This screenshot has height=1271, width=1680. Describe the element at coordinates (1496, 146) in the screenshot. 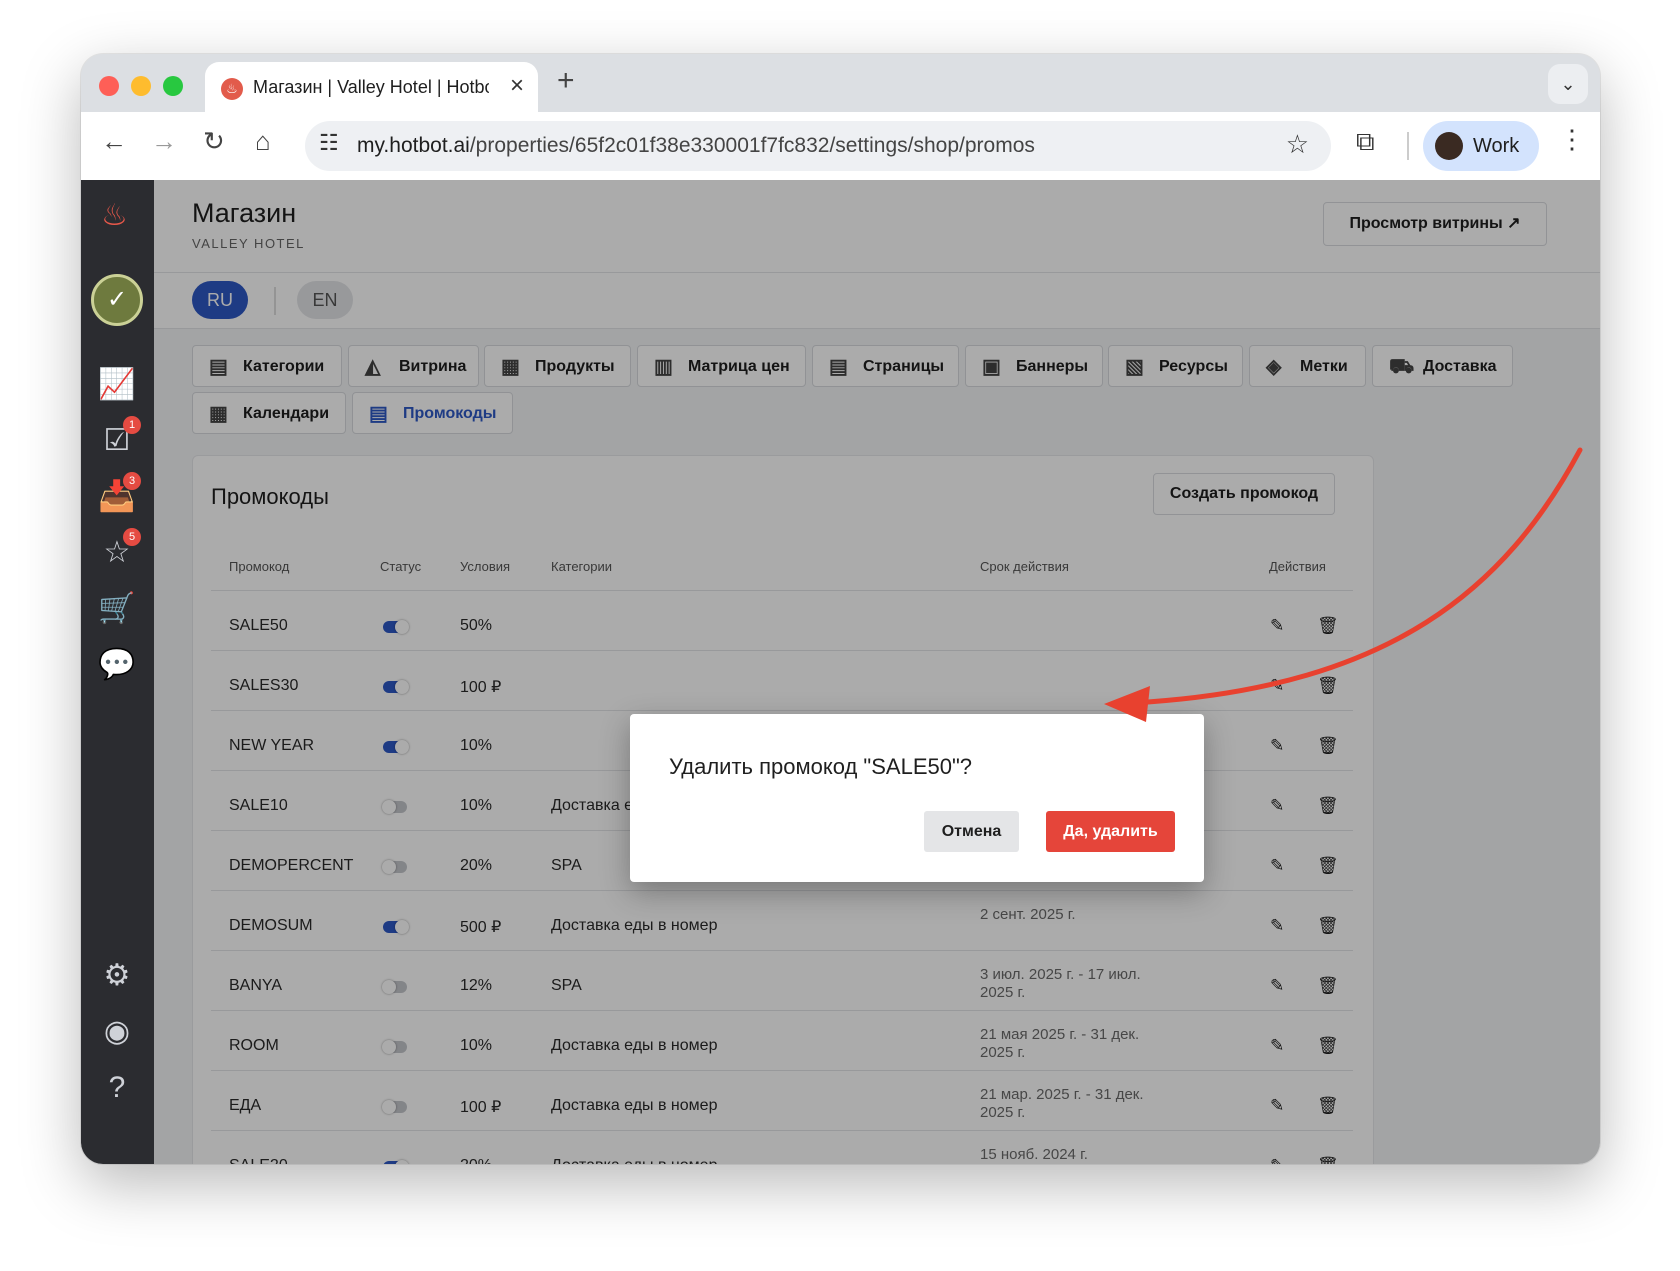

I see `profile-name: Work` at that location.